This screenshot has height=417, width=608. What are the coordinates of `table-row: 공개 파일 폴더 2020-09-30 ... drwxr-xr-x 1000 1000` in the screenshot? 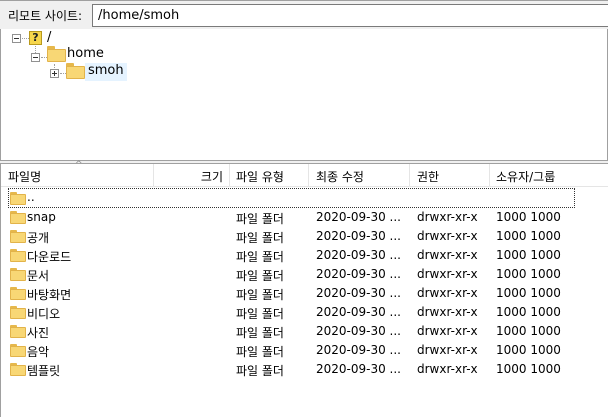 It's located at (304, 236).